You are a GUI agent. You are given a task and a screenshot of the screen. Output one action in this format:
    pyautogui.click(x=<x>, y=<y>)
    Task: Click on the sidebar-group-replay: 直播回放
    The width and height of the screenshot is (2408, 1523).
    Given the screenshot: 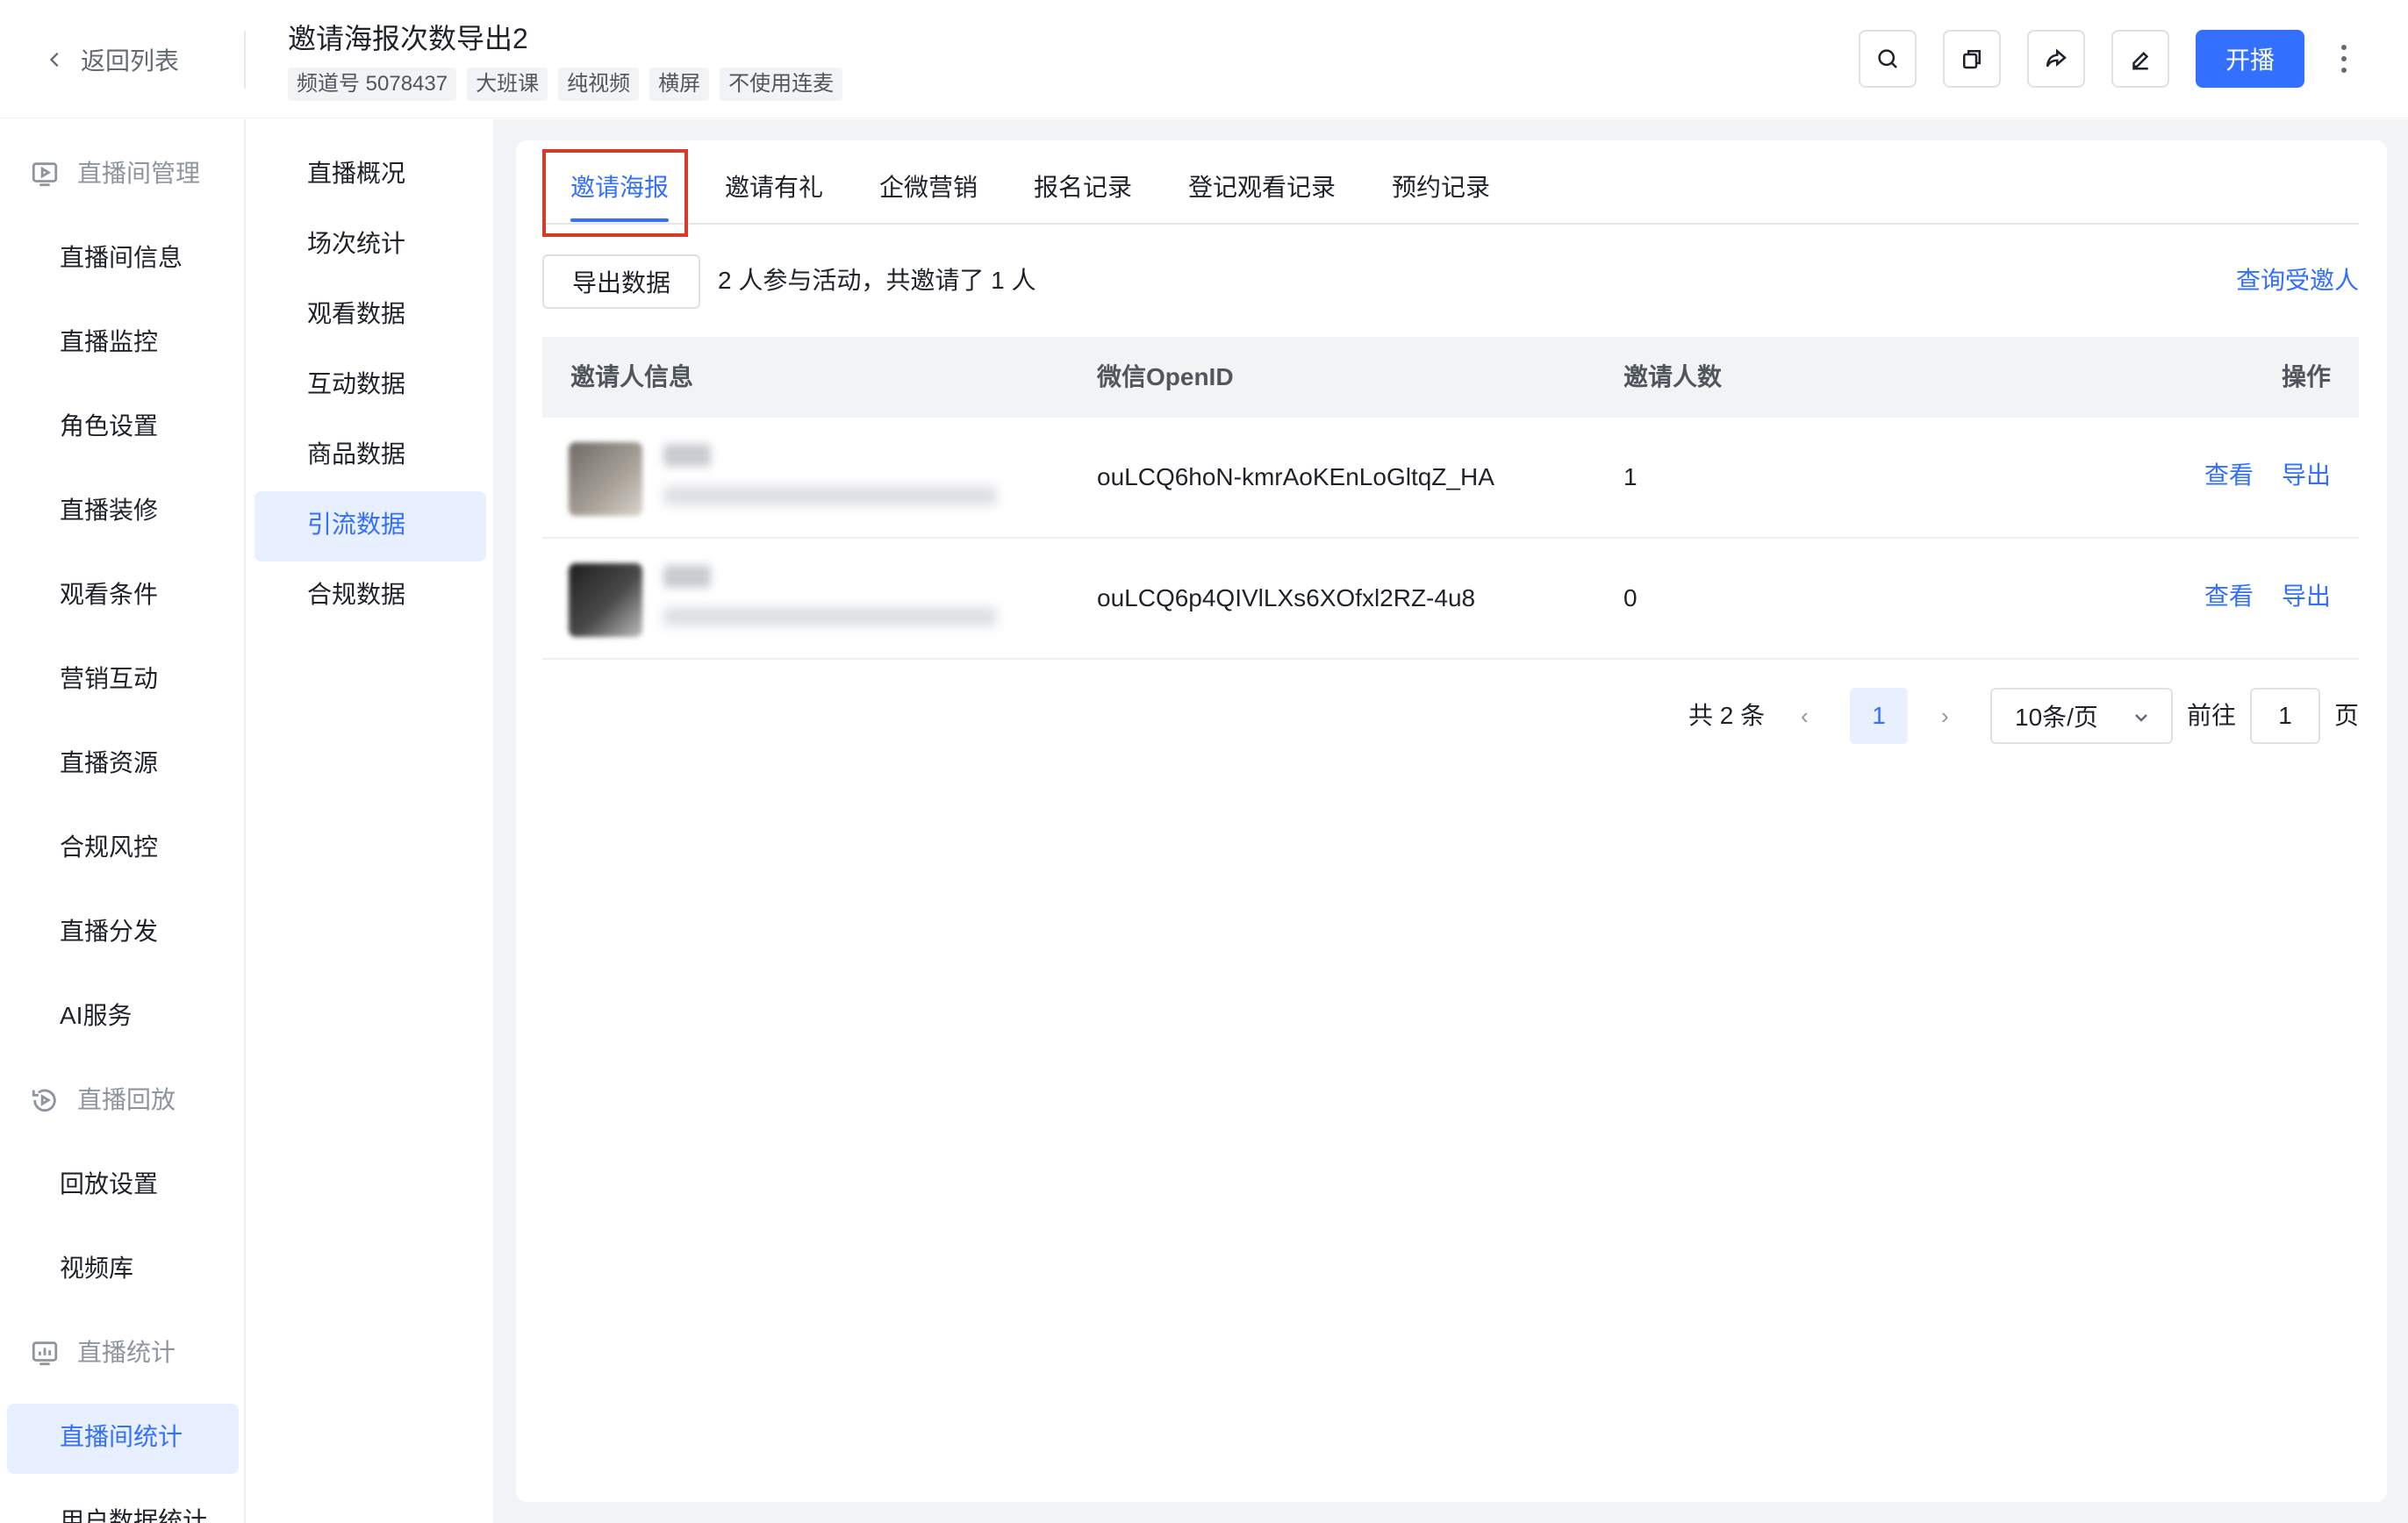 What is the action you would take?
    pyautogui.click(x=103, y=1101)
    